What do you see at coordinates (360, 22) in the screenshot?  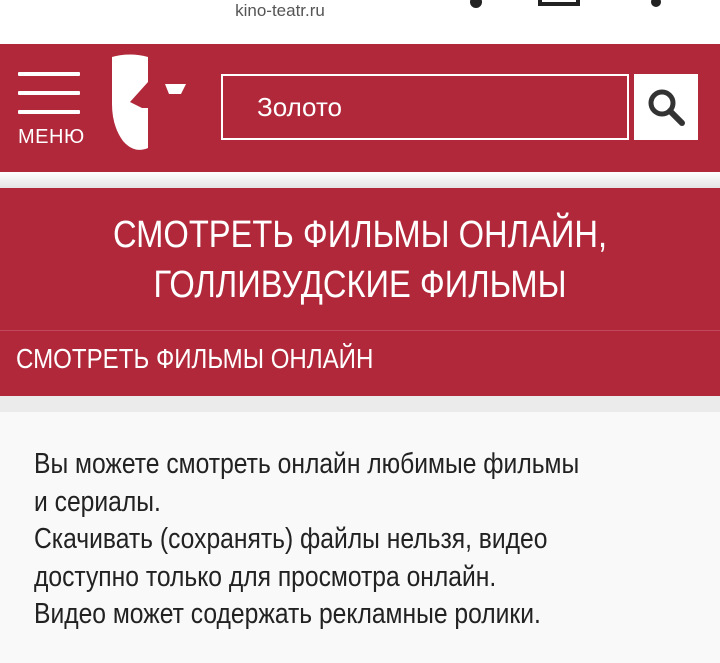 I see `browser-toolbar: kino-teatr.ru` at bounding box center [360, 22].